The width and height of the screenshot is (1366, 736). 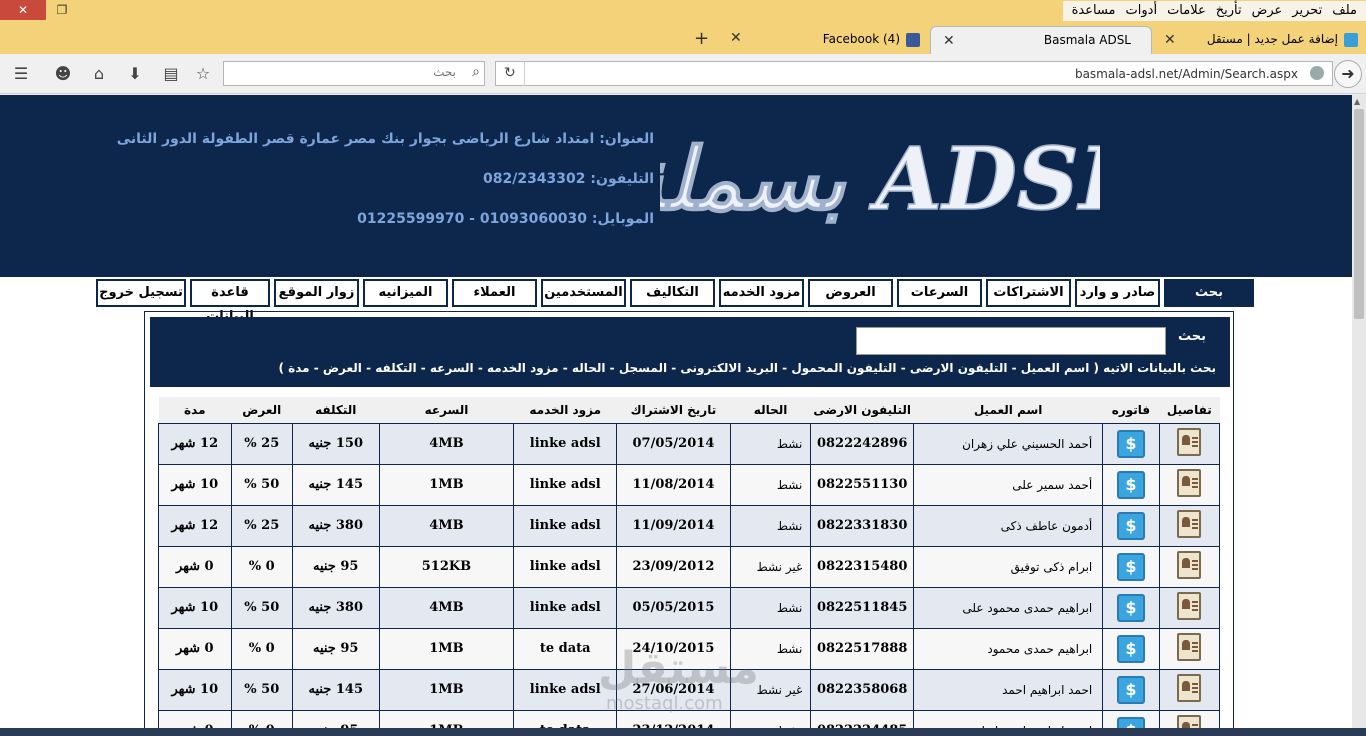 I want to click on browser-search-input, so click(x=346, y=72).